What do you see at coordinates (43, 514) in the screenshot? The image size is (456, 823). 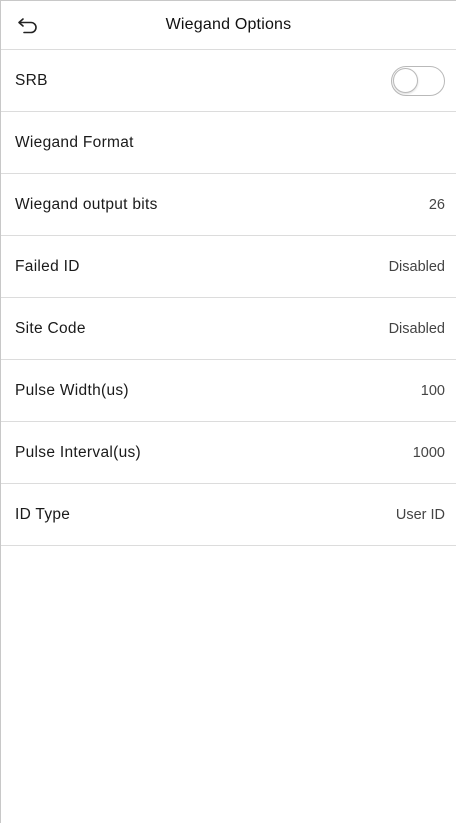 I see `id-type-label: ID Type` at bounding box center [43, 514].